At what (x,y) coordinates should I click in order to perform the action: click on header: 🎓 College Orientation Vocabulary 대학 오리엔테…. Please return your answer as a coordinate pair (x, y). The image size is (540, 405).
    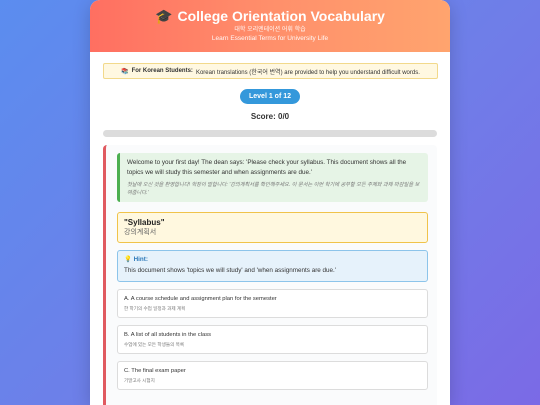
    Looking at the image, I should click on (270, 26).